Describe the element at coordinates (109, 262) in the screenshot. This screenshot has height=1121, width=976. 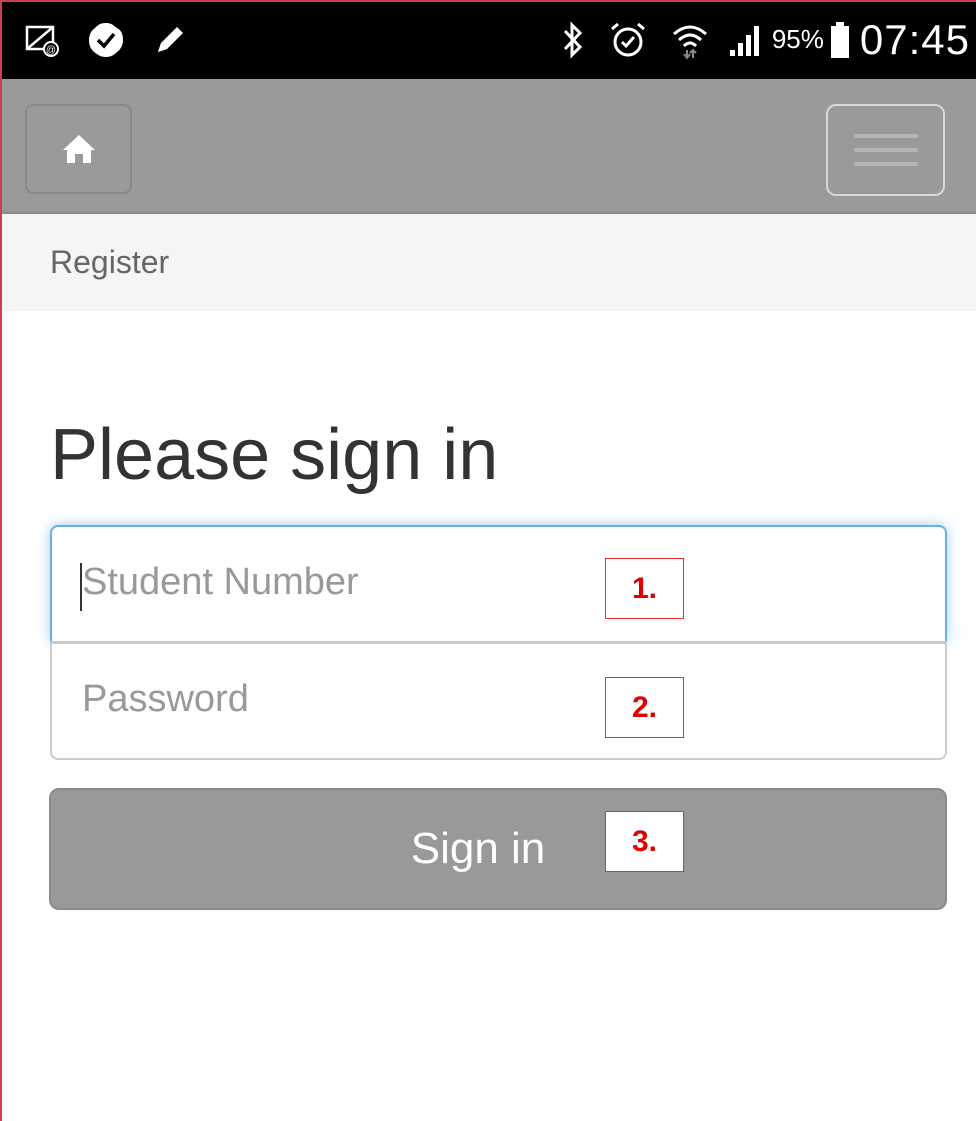
I see `register-link: Register` at that location.